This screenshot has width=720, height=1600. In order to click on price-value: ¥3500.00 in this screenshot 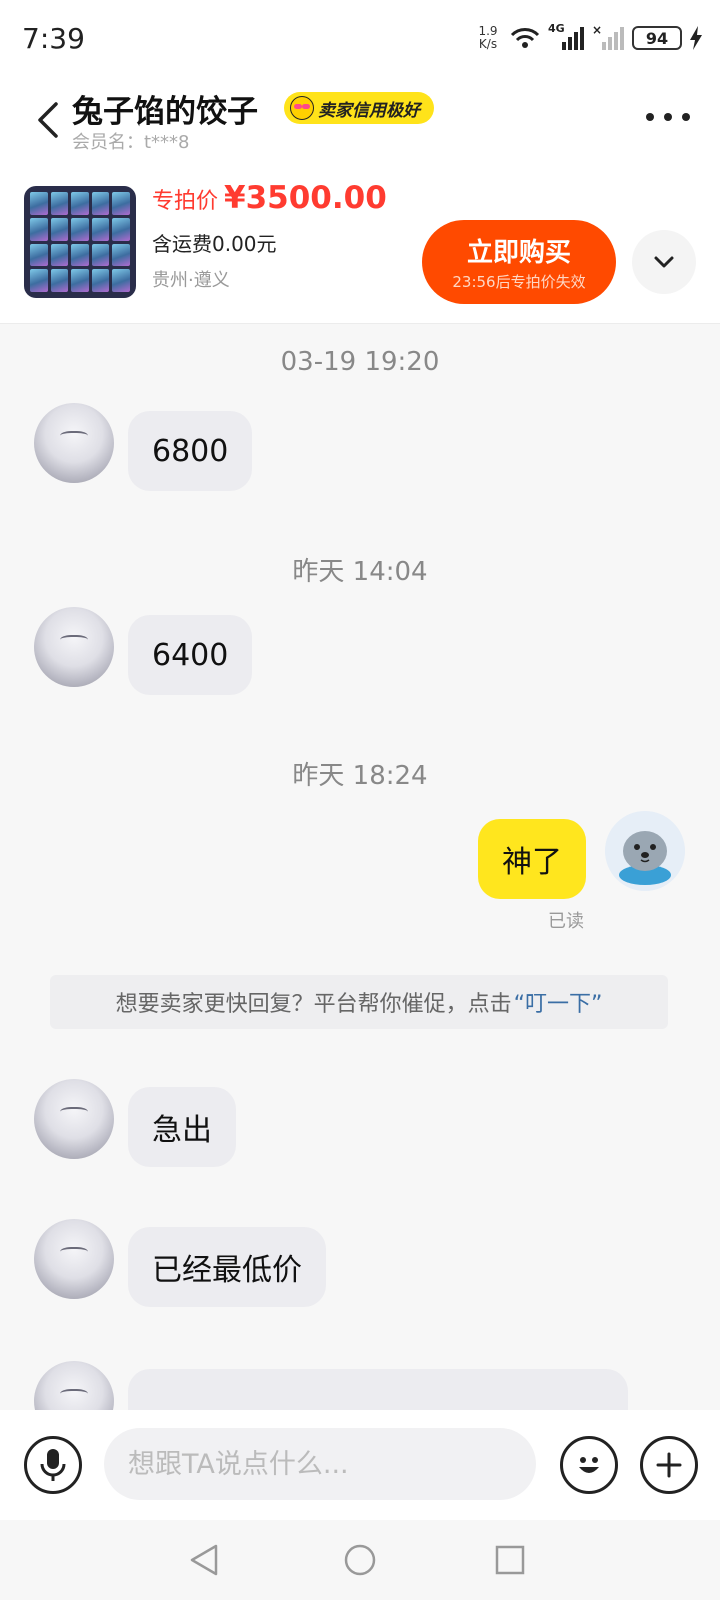, I will do `click(305, 198)`.